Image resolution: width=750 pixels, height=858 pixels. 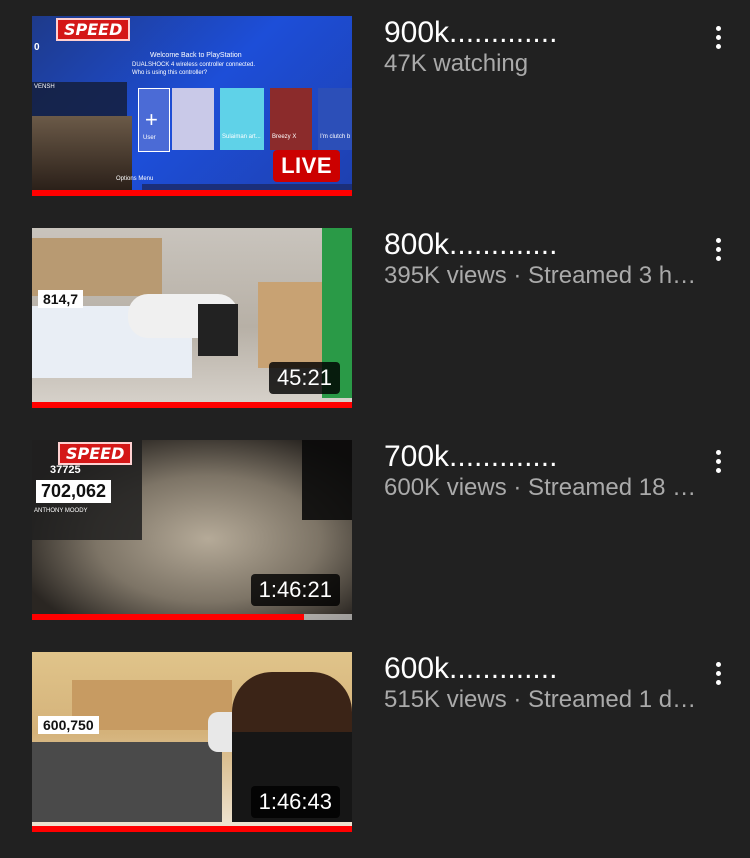 I want to click on chair, so click(x=218, y=330).